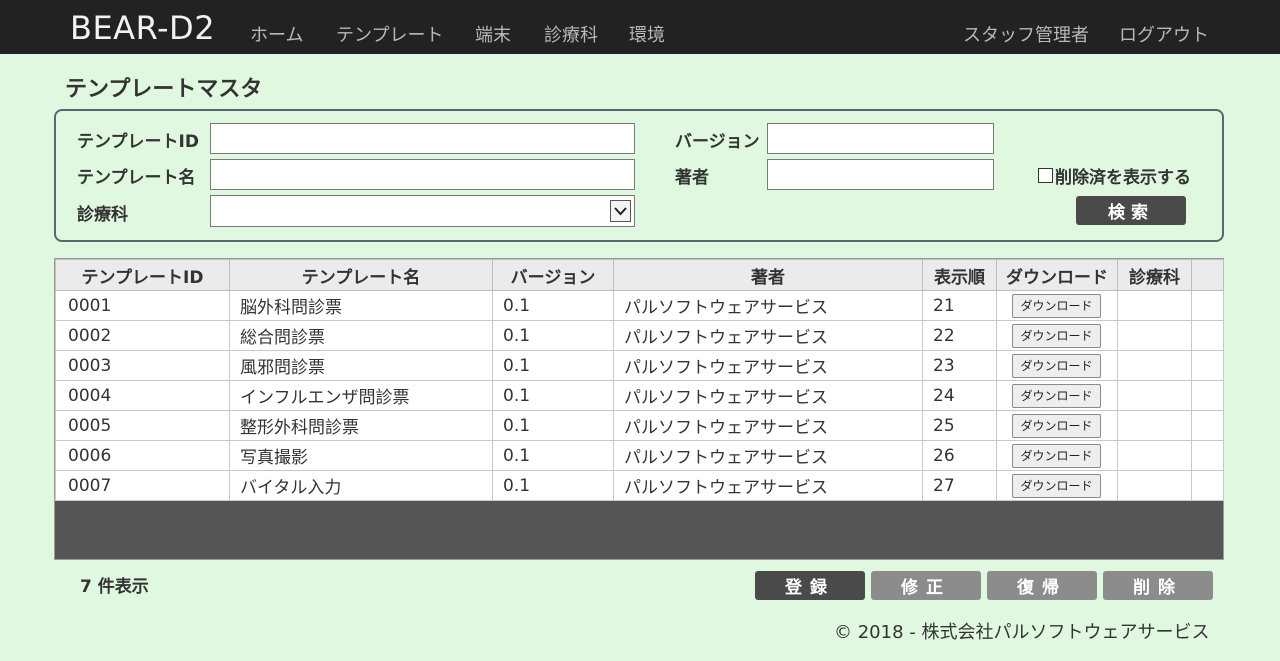 This screenshot has height=661, width=1280. I want to click on column-header-extra, so click(1207, 275).